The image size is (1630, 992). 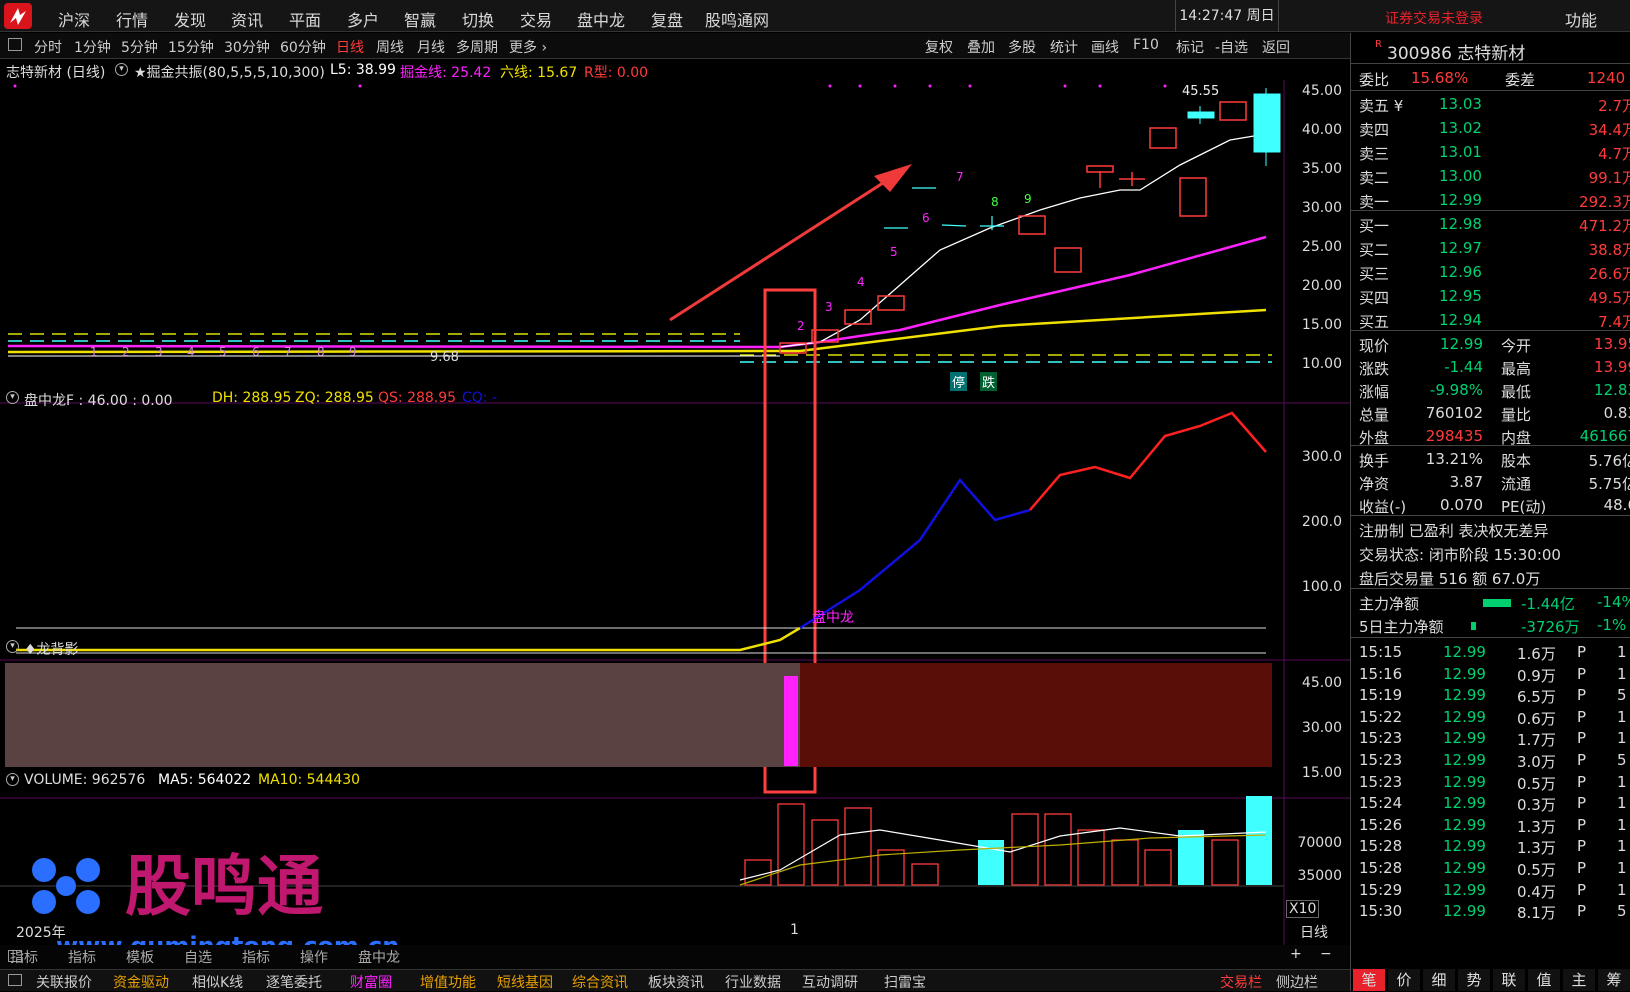 I want to click on indicator-name: ★掘金共振(80,5,5,5,10,300), so click(x=229, y=72).